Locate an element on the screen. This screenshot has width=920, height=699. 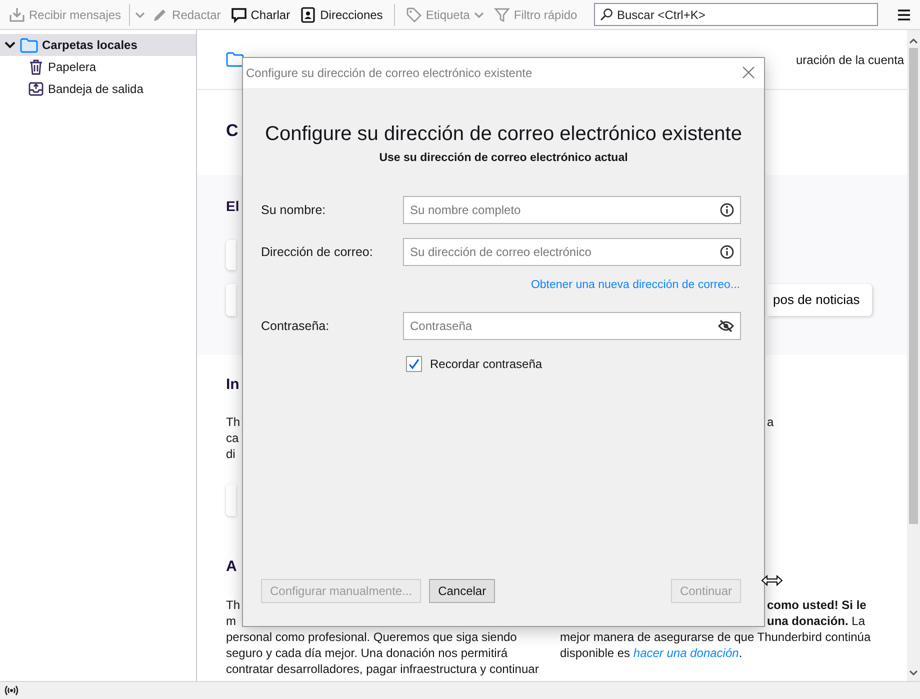
folder-item: Bandeja de salida is located at coordinates (98, 89).